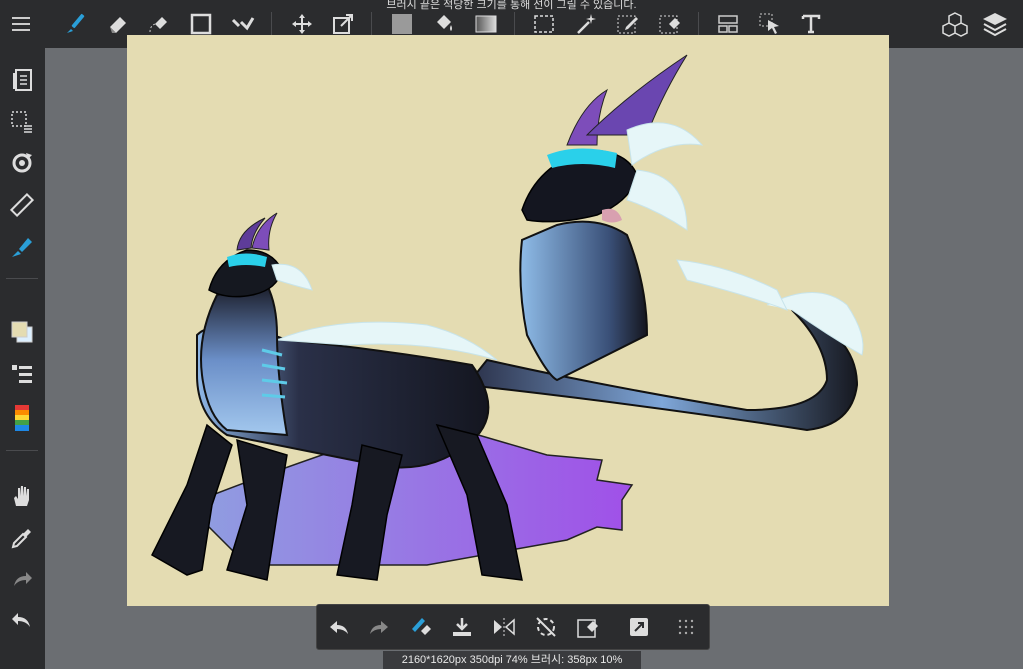 This screenshot has height=669, width=1023. I want to click on pages-icon, so click(22, 80).